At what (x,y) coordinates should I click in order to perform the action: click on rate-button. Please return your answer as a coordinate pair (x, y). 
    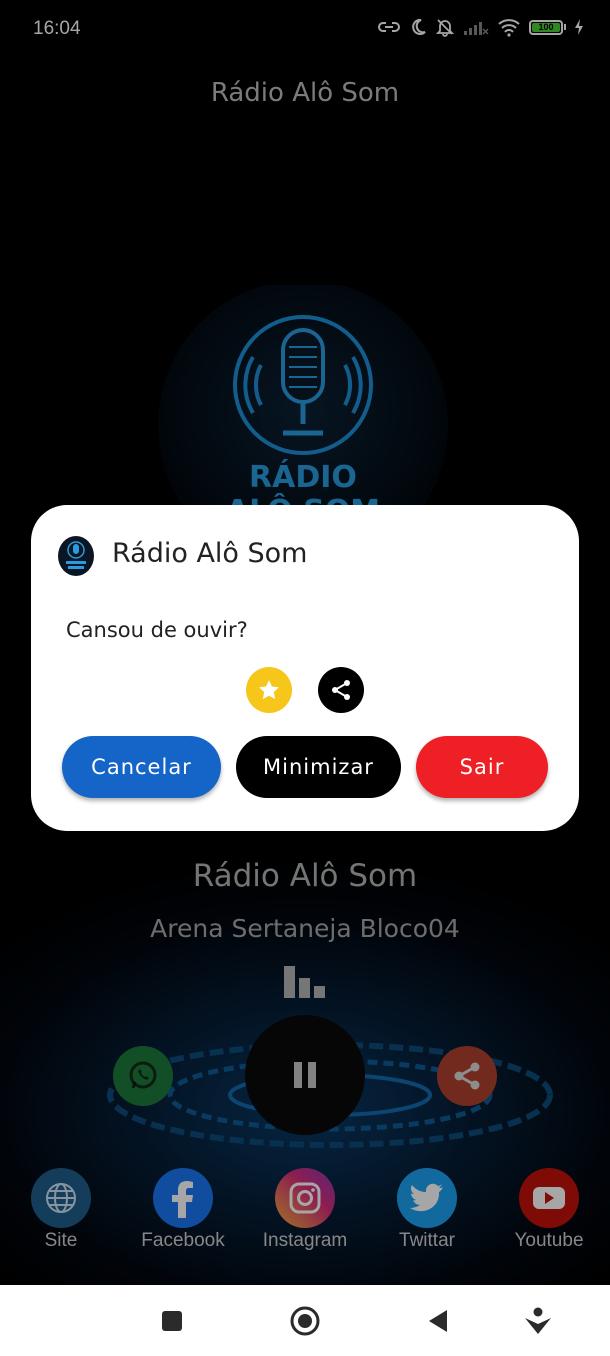
    Looking at the image, I should click on (269, 690).